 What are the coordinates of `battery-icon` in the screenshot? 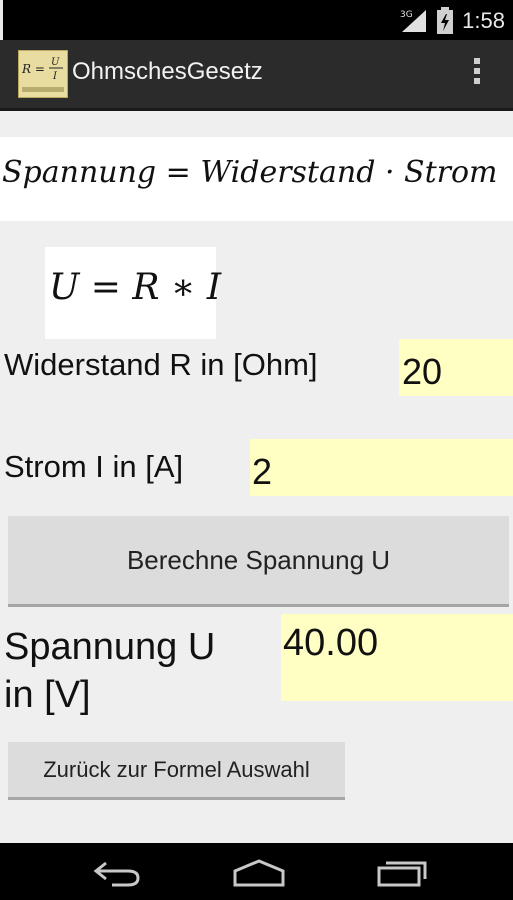 It's located at (445, 20).